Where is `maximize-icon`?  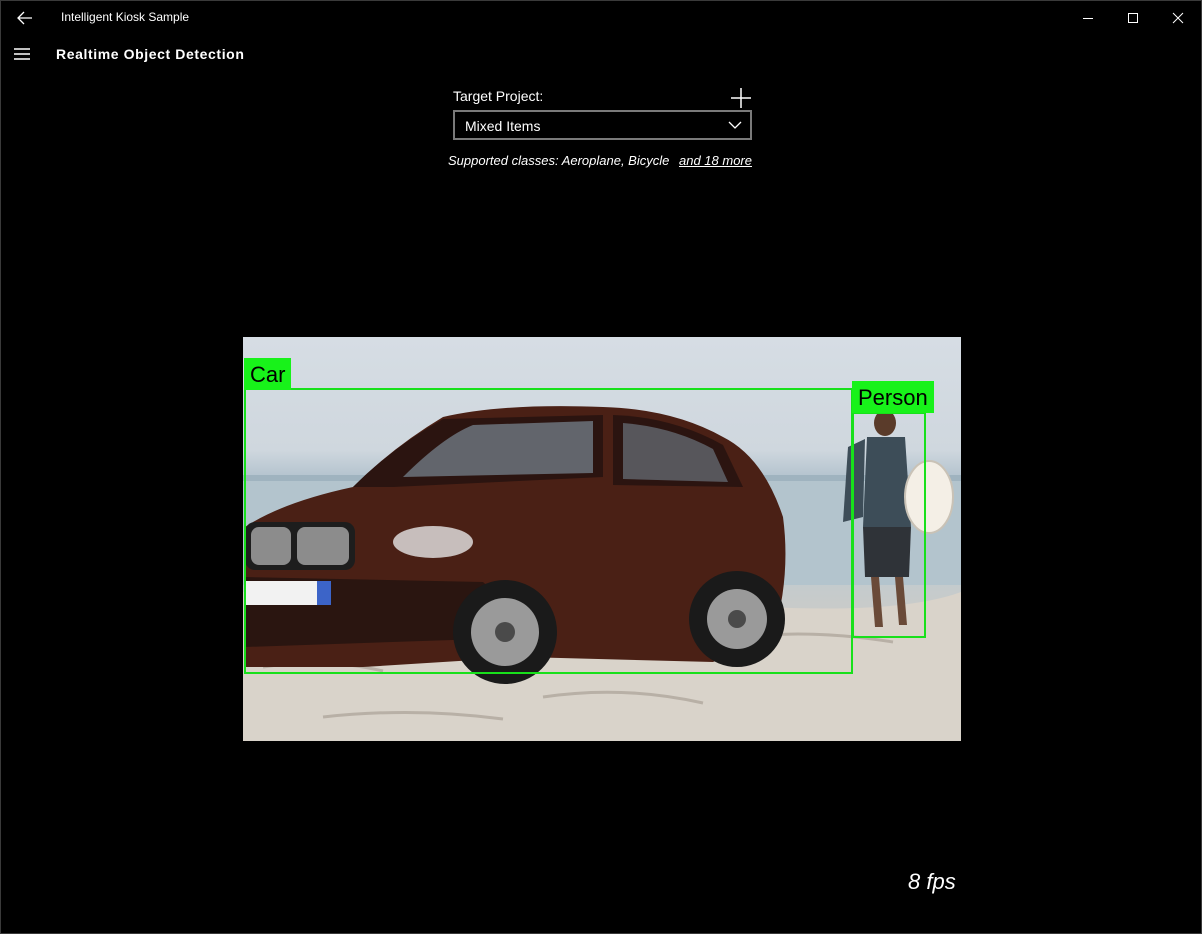
maximize-icon is located at coordinates (1133, 17).